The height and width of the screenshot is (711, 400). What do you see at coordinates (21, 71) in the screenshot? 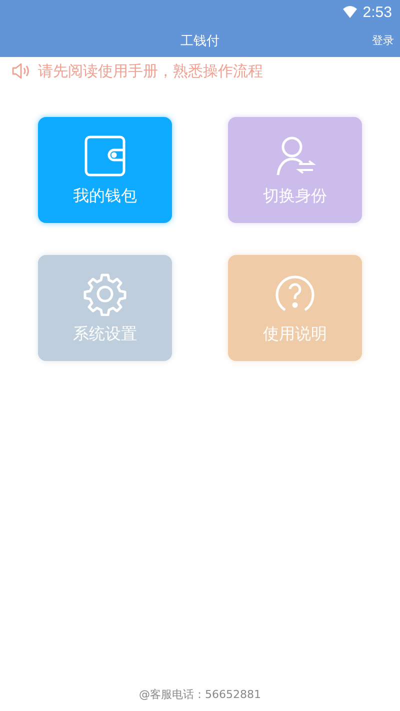
I see `speaker-icon` at bounding box center [21, 71].